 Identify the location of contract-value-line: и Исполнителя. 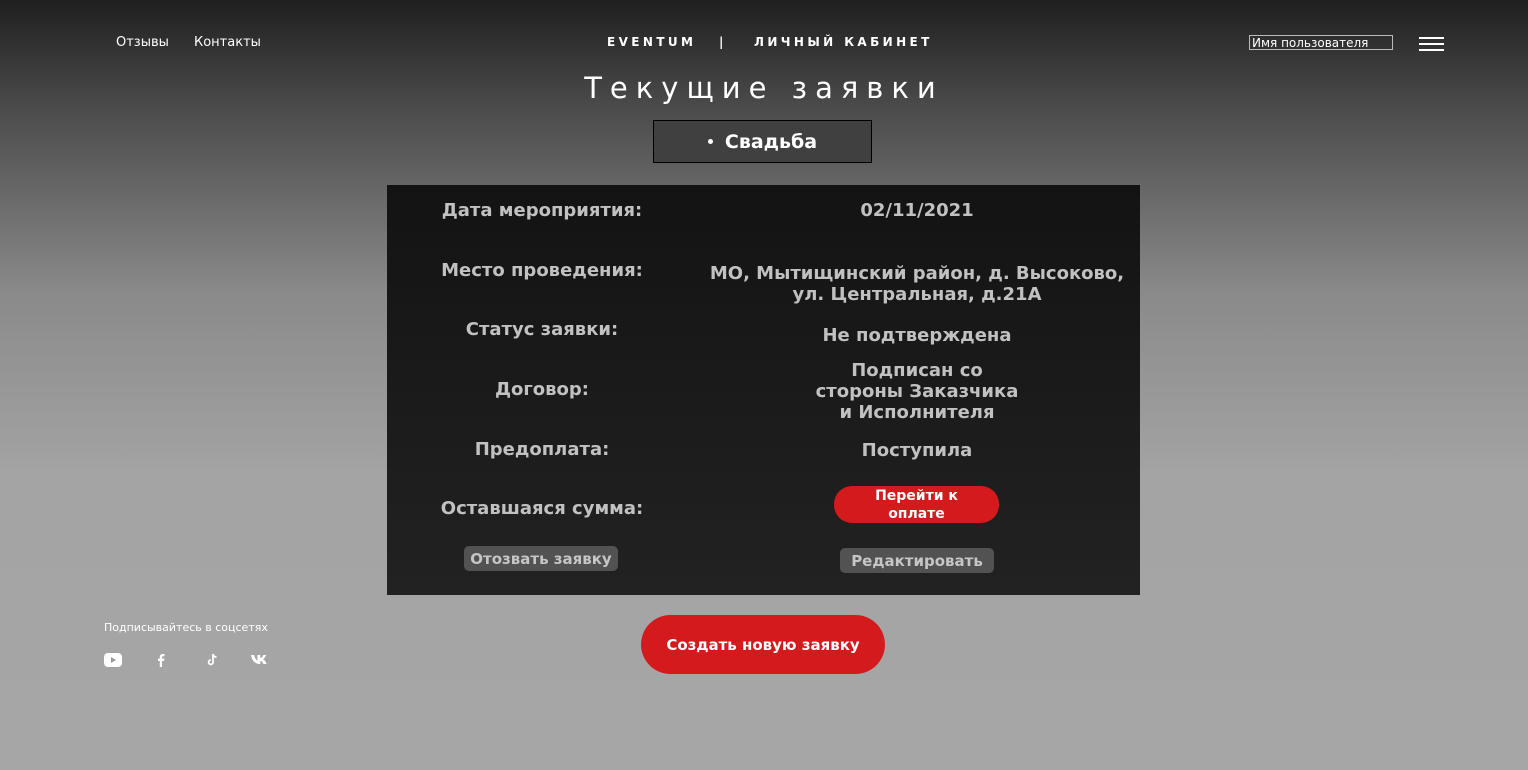
(917, 412).